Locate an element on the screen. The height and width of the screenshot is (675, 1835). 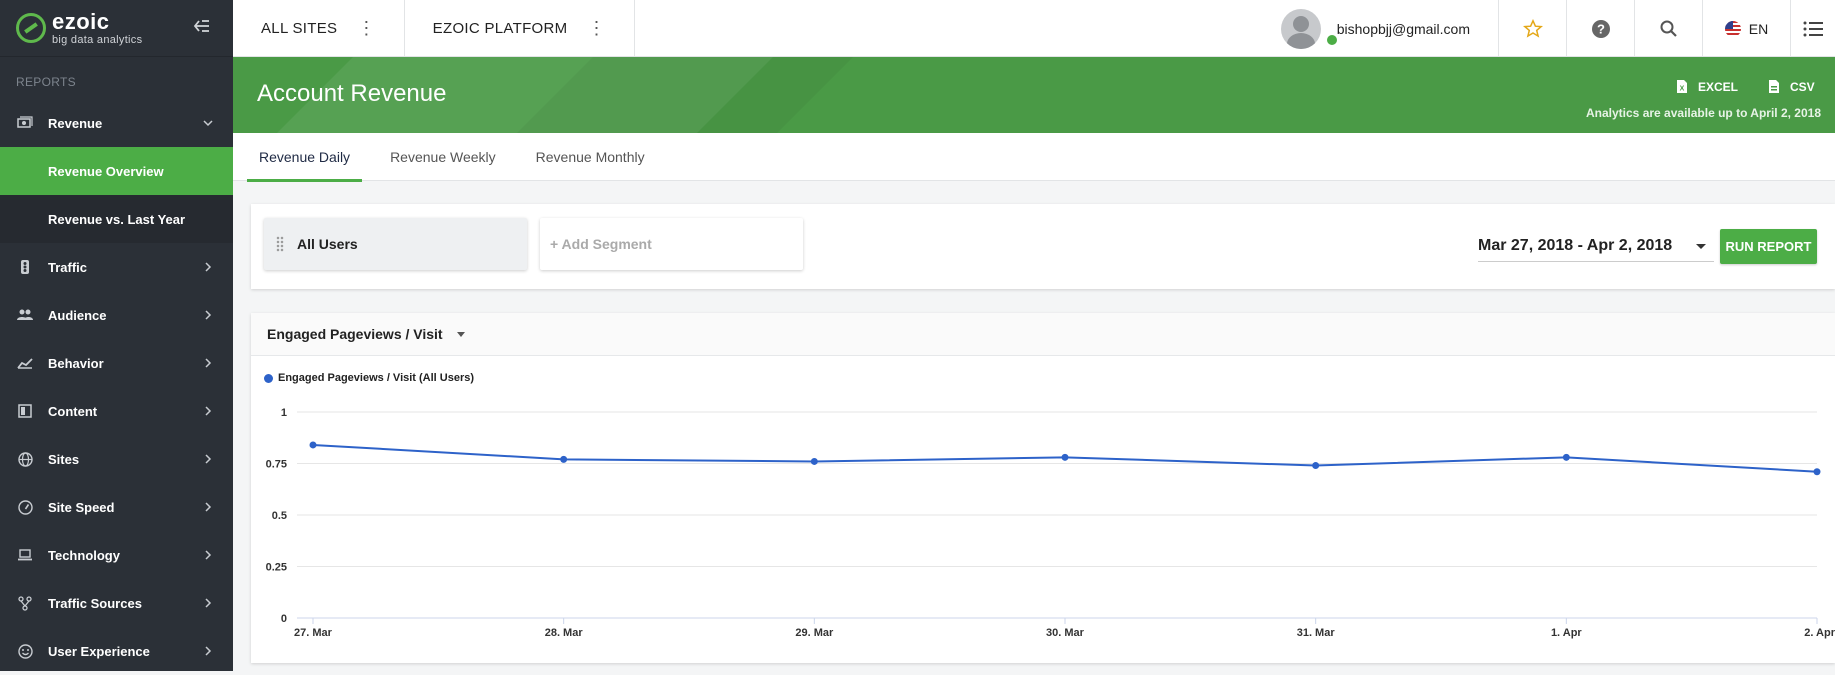
platform-selector-label: EZOIC PLATFORM is located at coordinates (500, 28).